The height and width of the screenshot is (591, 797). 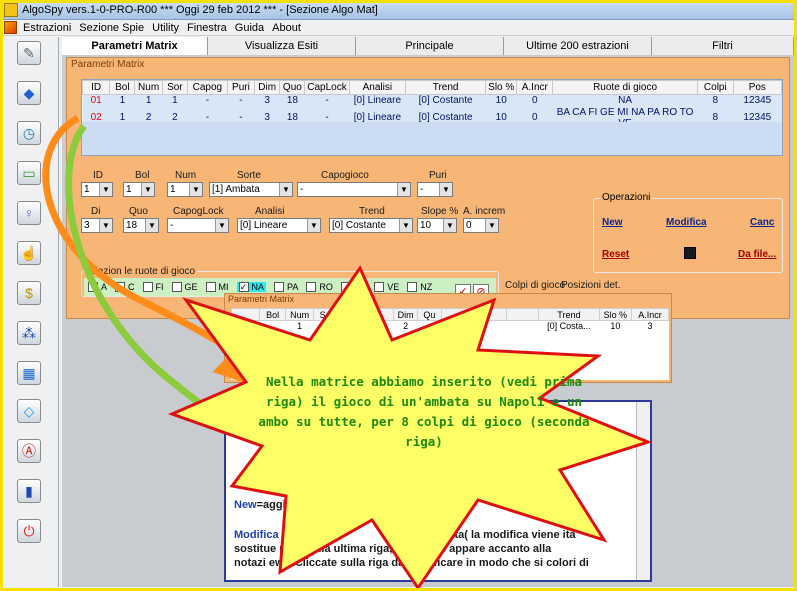 What do you see at coordinates (612, 222) in the screenshot?
I see `new-link: New` at bounding box center [612, 222].